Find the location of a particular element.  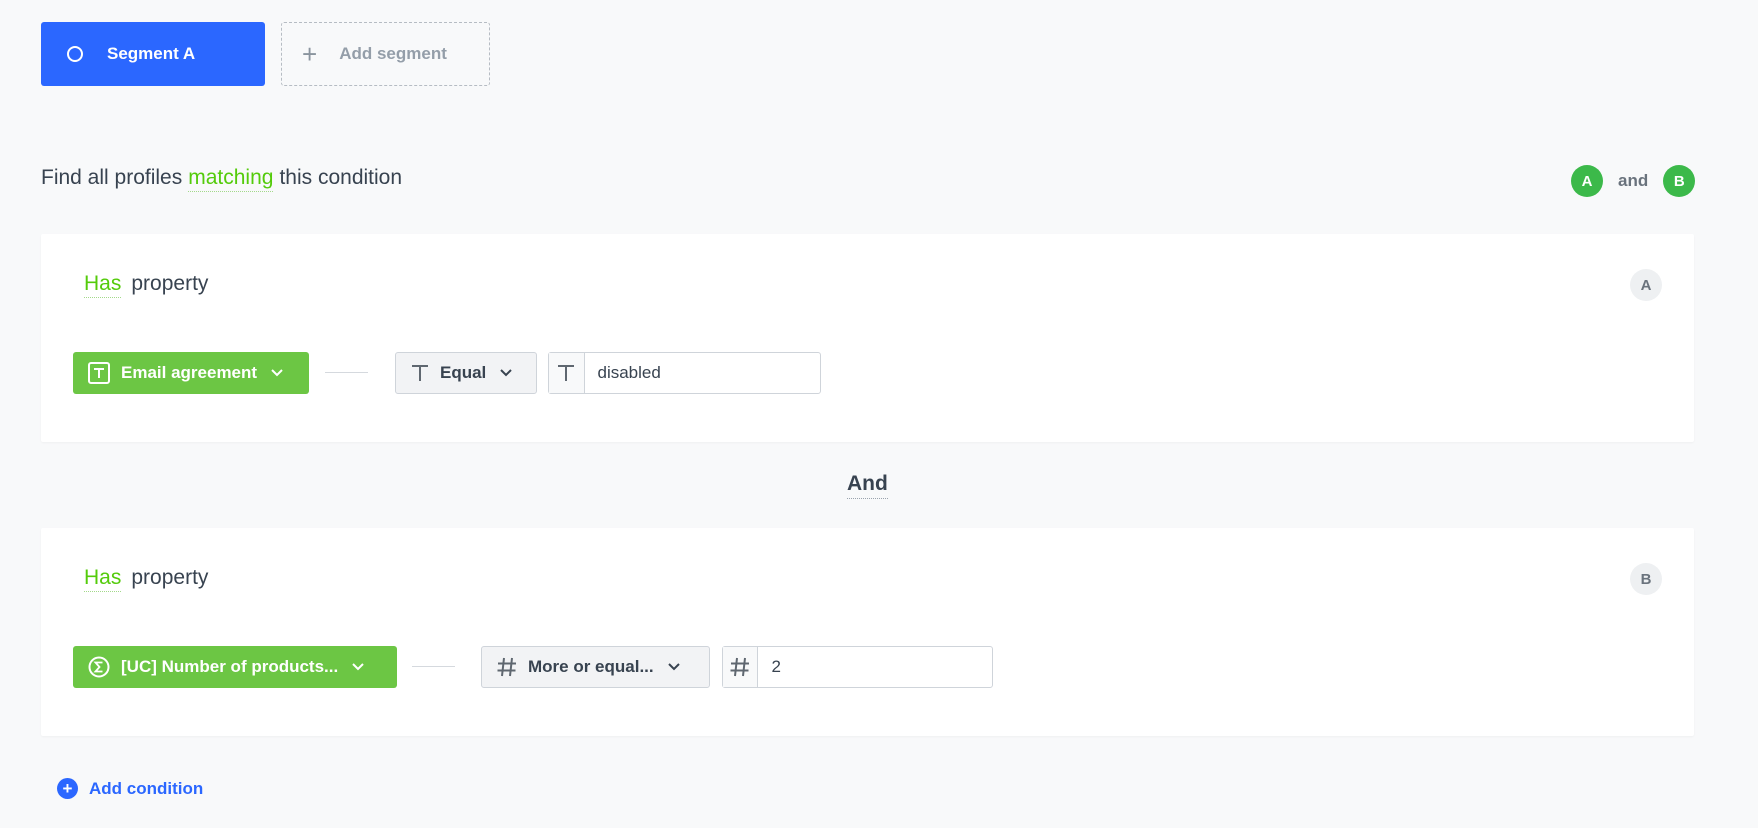

plus-circle-icon: + is located at coordinates (67, 788).